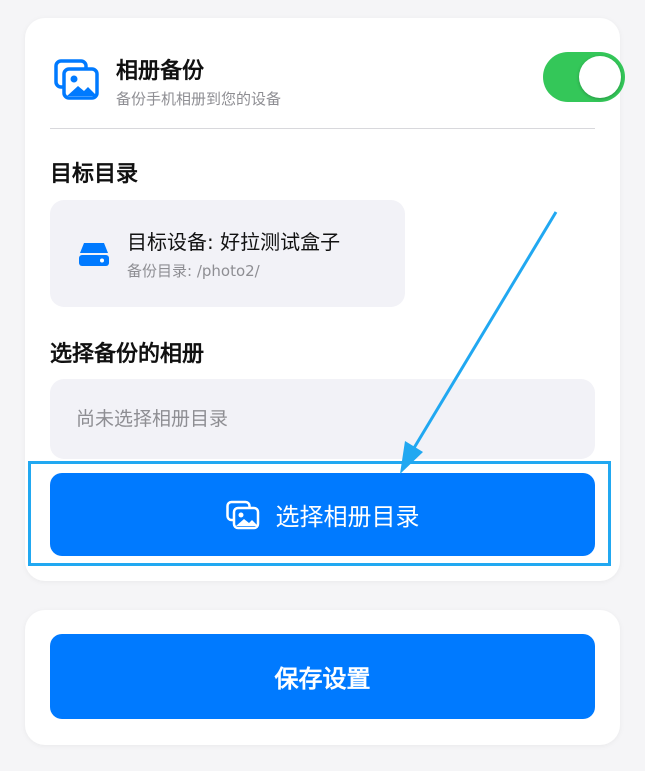  I want to click on backup-path: 备份目录: /photo2/, so click(193, 271).